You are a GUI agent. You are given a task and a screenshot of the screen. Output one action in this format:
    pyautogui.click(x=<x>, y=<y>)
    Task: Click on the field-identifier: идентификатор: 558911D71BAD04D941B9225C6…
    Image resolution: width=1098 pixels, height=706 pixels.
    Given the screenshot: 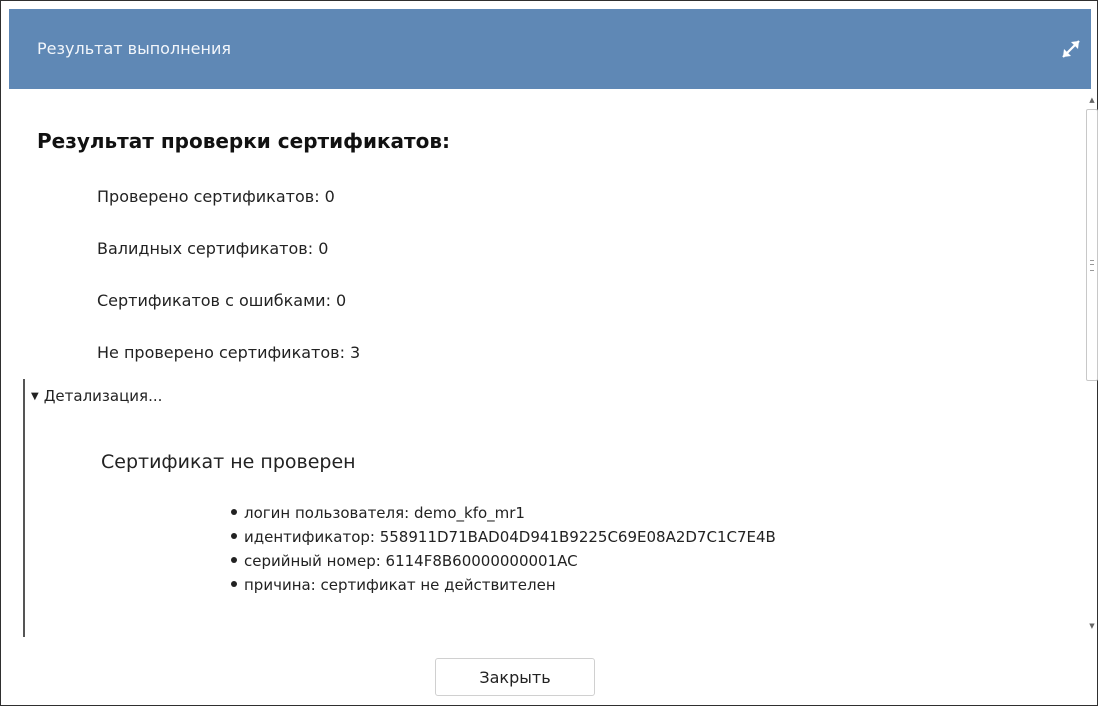 What is the action you would take?
    pyautogui.click(x=503, y=537)
    